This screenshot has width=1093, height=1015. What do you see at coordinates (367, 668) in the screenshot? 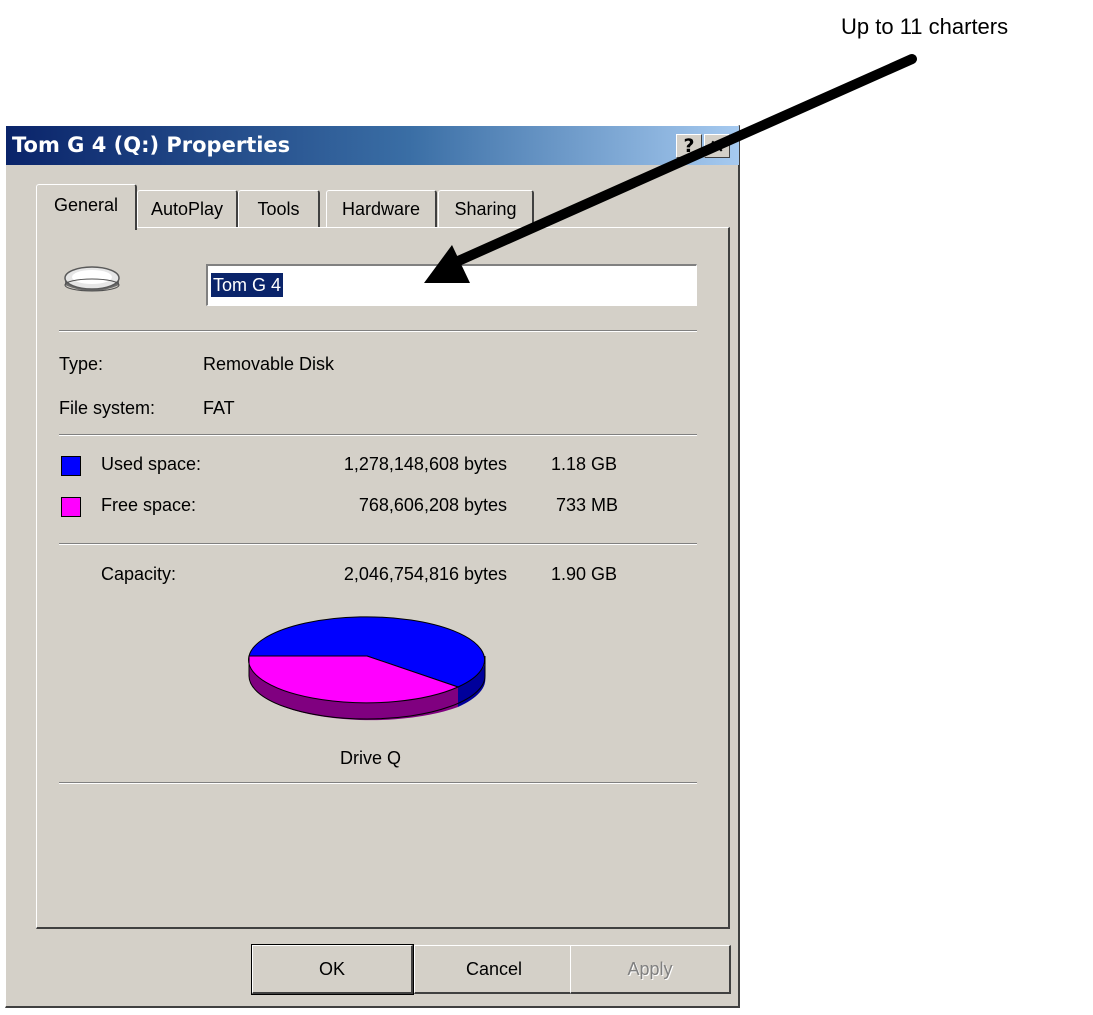
I see `disk-usage-pie-chart` at bounding box center [367, 668].